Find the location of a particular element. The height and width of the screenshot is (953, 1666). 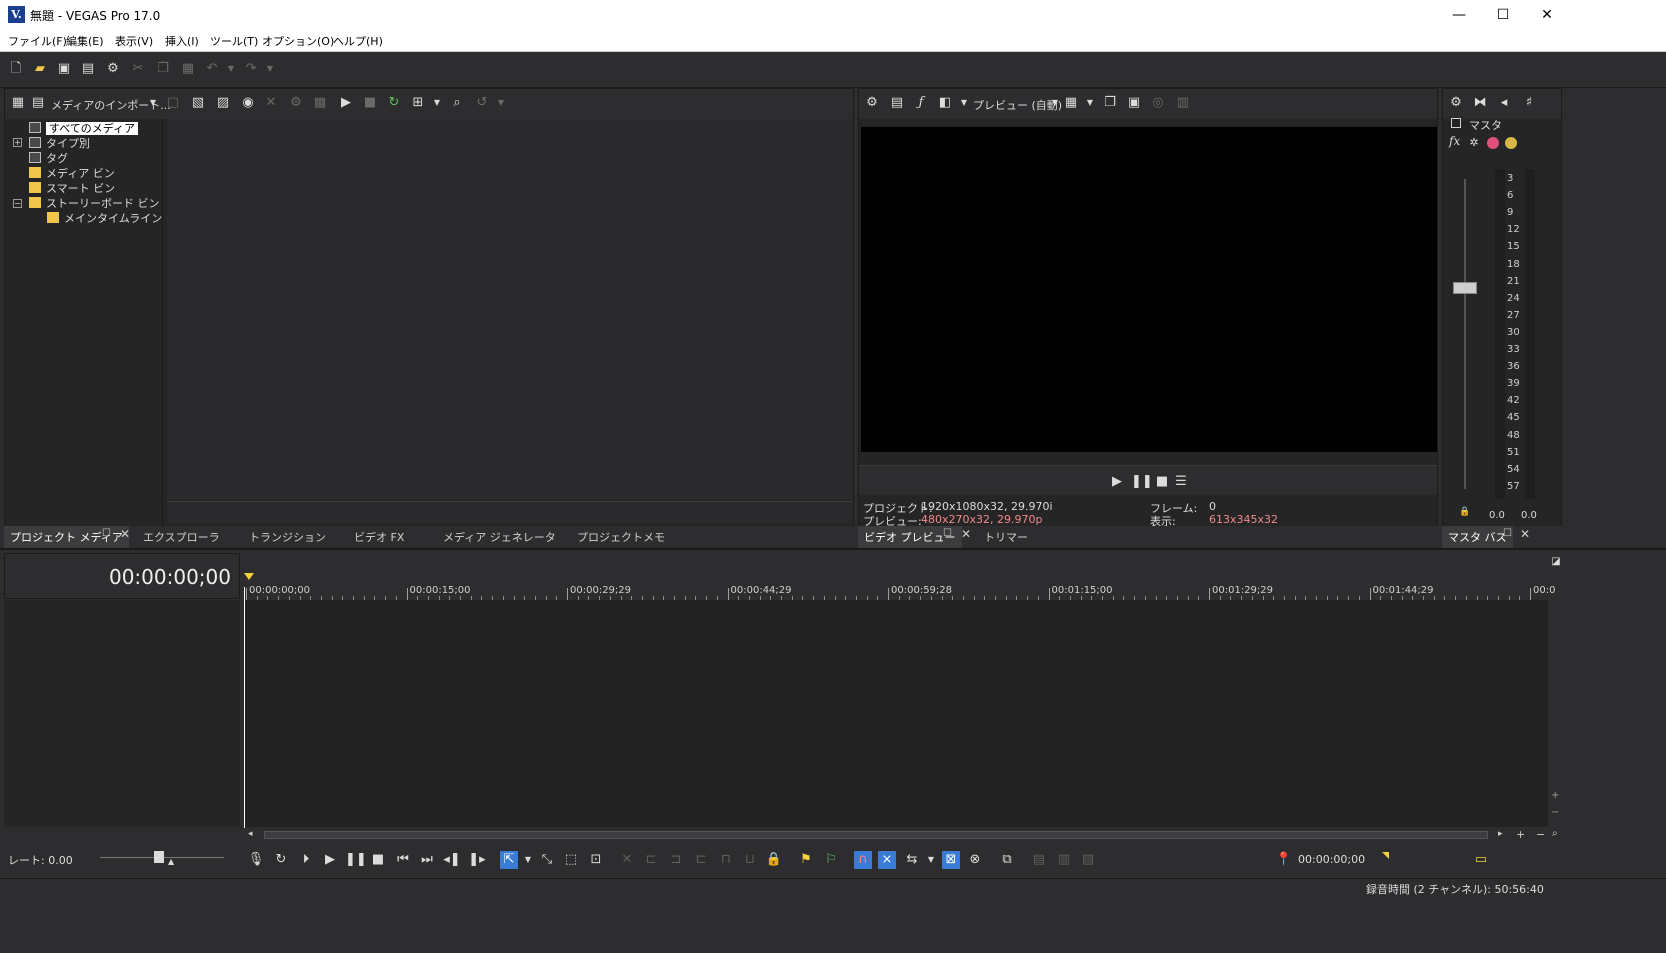

preview-device-icon: ▤ is located at coordinates (897, 103).